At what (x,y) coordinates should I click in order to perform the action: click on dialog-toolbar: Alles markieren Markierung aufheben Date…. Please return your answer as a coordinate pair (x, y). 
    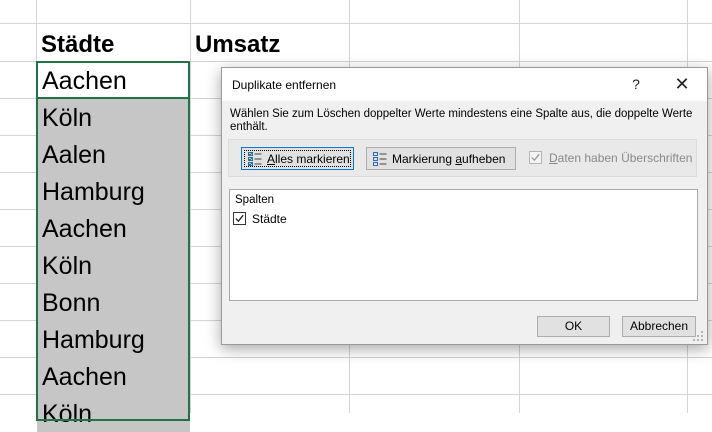
    Looking at the image, I should click on (462, 158).